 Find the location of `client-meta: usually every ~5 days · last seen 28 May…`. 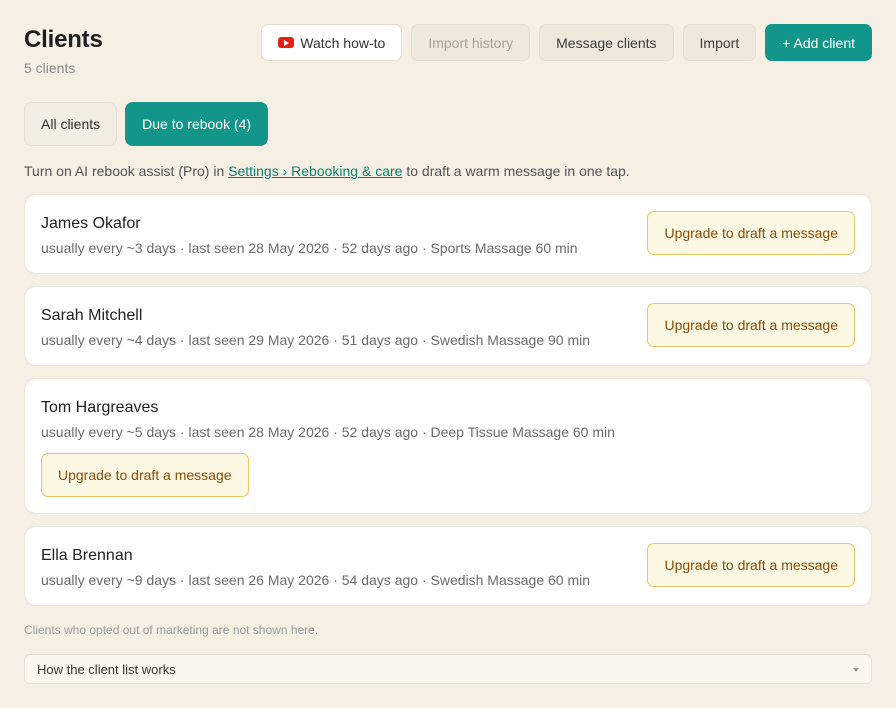

client-meta: usually every ~5 days · last seen 28 May… is located at coordinates (328, 432).